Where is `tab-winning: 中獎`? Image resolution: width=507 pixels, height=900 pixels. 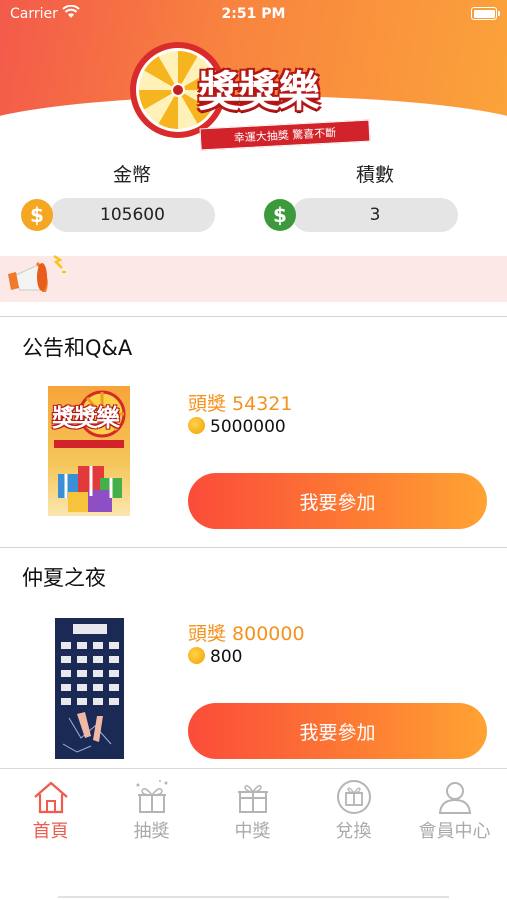
tab-winning: 中獎 is located at coordinates (252, 811).